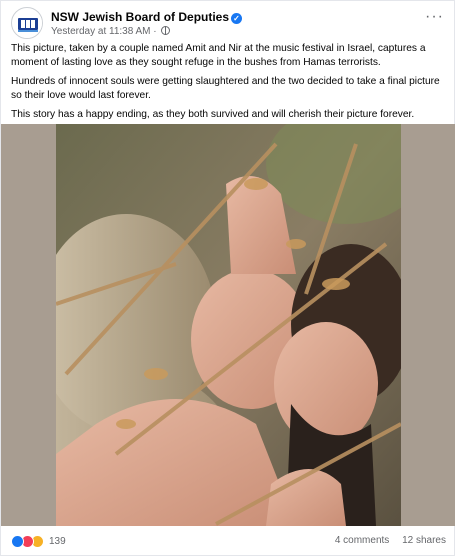 This screenshot has height=556, width=455. What do you see at coordinates (140, 17) in the screenshot?
I see `page-name-text: NSW Jewish Board of Deputies` at bounding box center [140, 17].